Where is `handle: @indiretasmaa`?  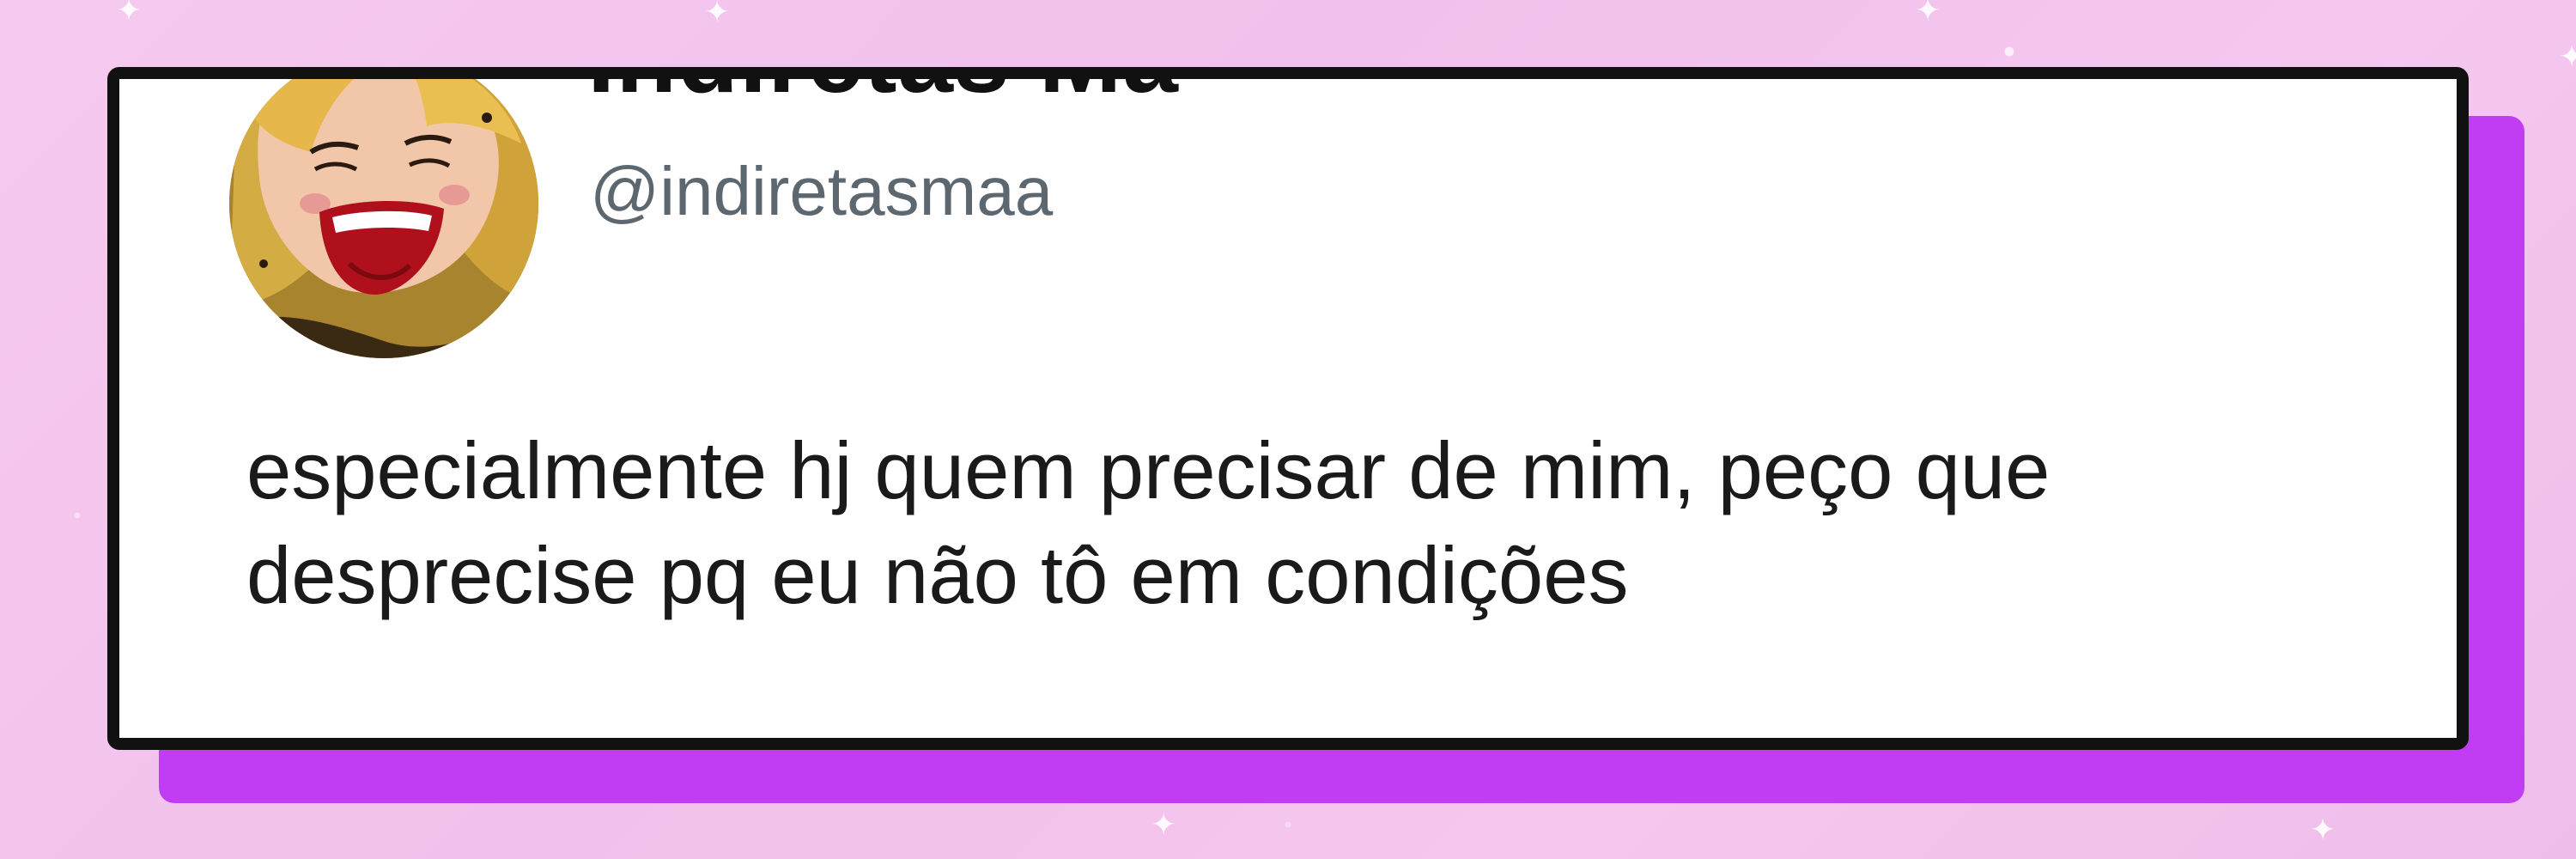 handle: @indiretasmaa is located at coordinates (821, 191).